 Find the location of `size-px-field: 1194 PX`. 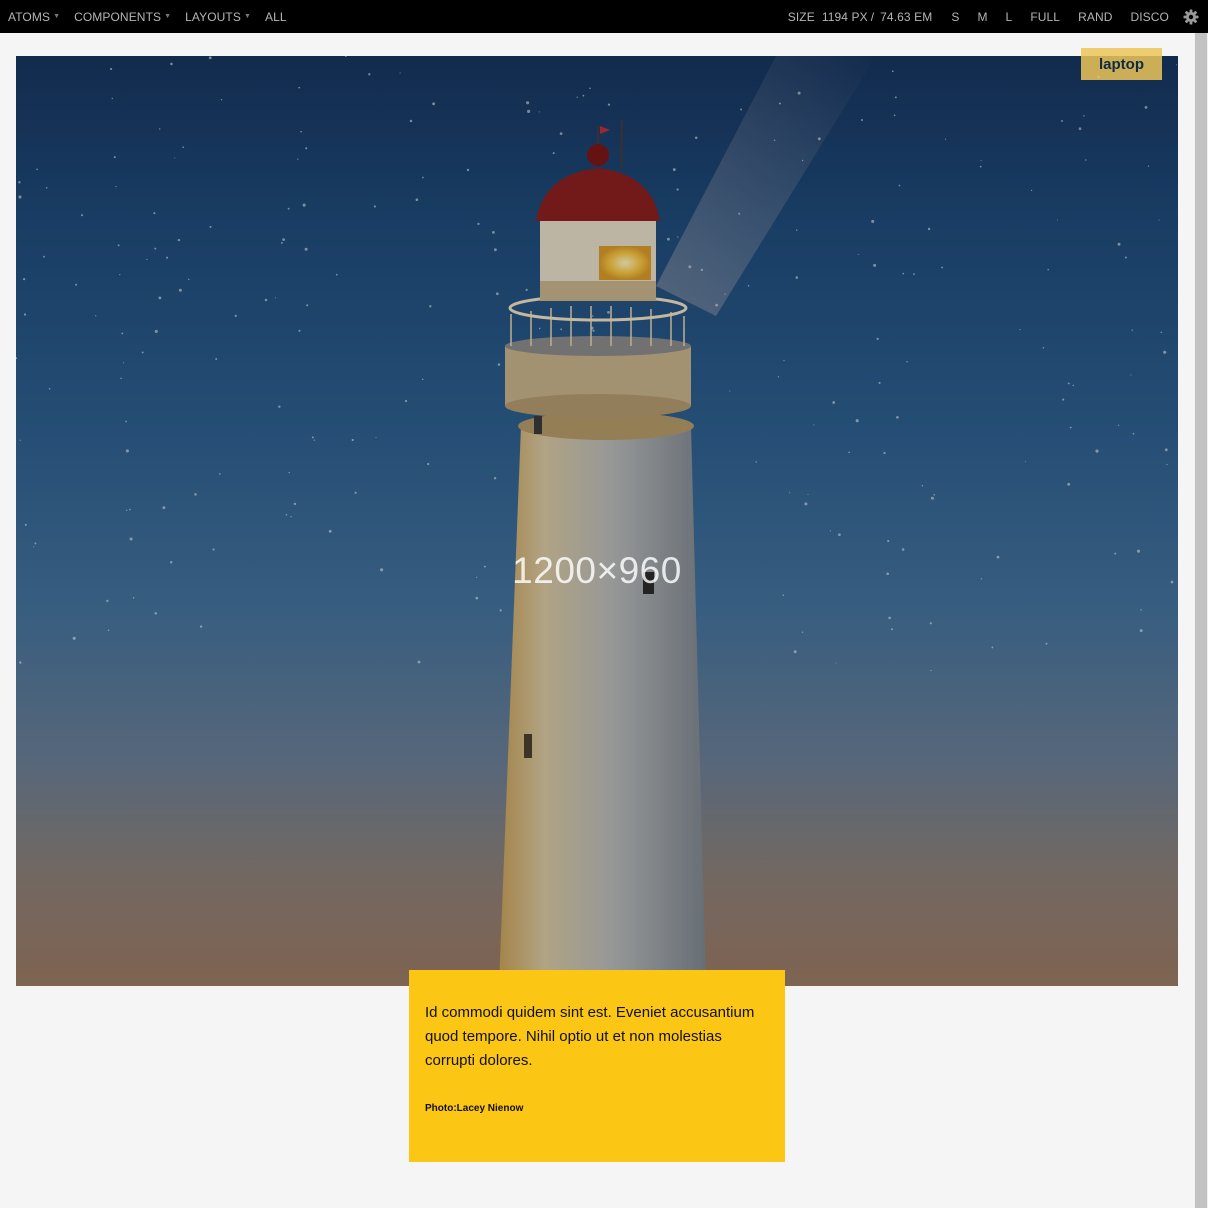

size-px-field: 1194 PX is located at coordinates (845, 17).